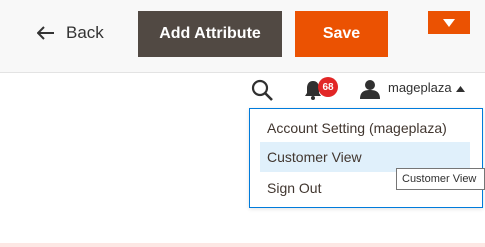  I want to click on notification-count-badge: 68, so click(328, 87).